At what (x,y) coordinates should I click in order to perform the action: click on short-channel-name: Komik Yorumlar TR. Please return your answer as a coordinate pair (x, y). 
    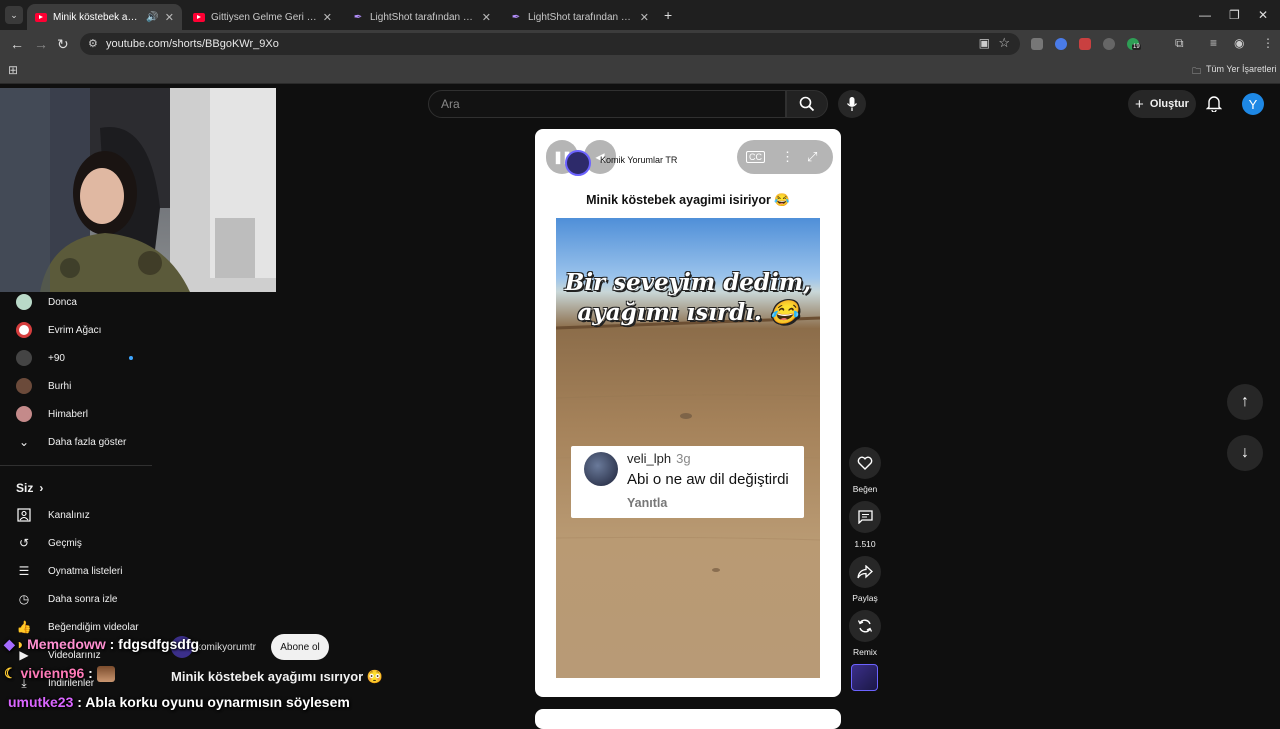
    Looking at the image, I should click on (638, 160).